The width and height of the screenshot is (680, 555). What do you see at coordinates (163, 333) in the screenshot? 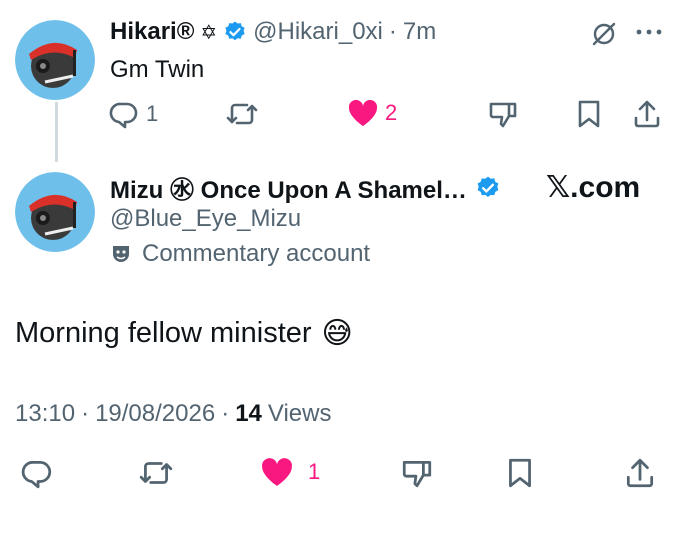
I see `main-text: Morning fellow minister` at bounding box center [163, 333].